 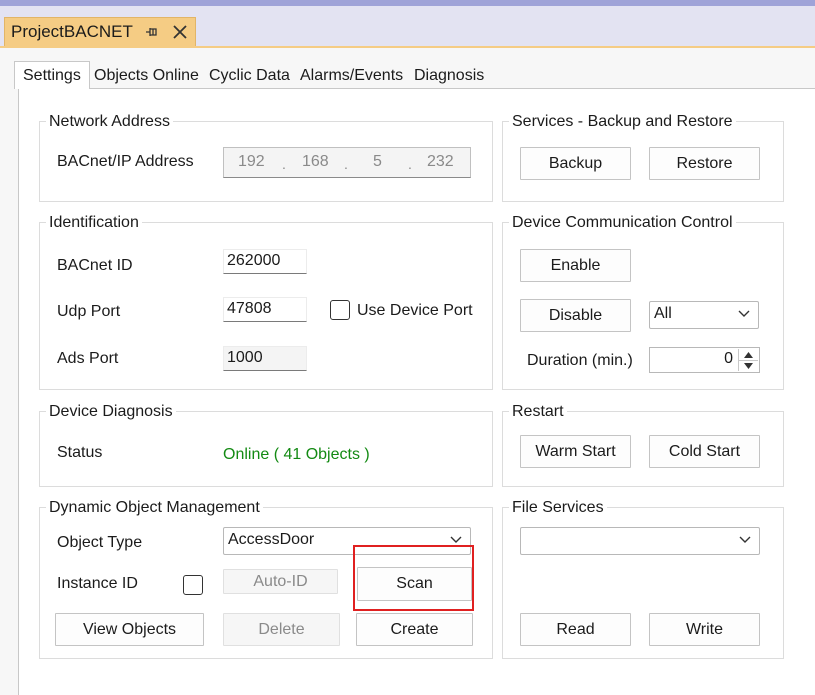 I want to click on warm-start-button: Warm Start, so click(x=575, y=451).